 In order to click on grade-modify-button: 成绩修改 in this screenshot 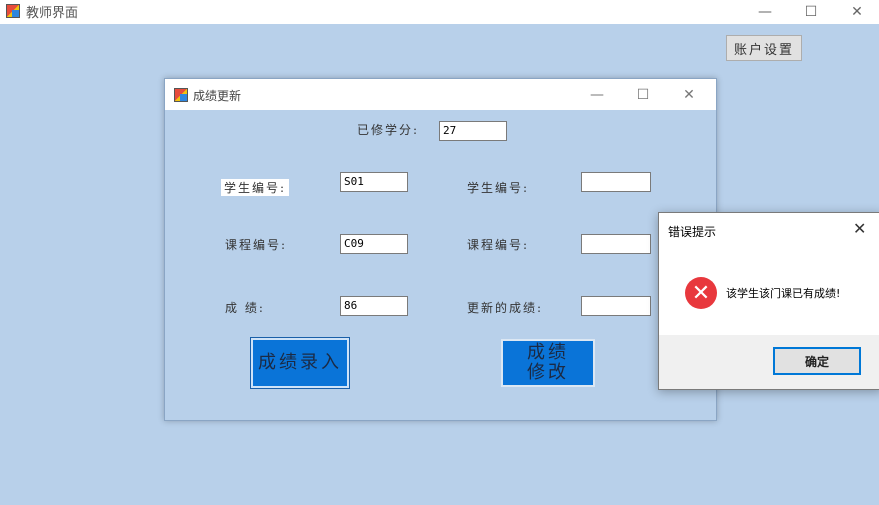, I will do `click(548, 363)`.